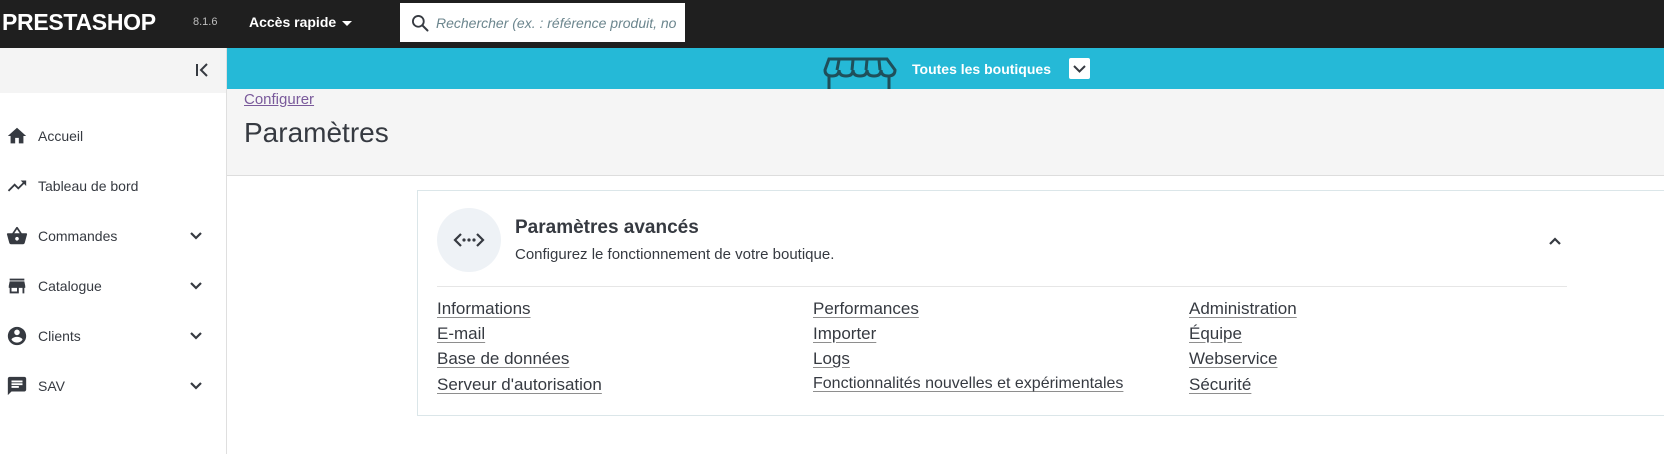 The width and height of the screenshot is (1664, 454). I want to click on prestashop-logo: PRESTASHOP, so click(79, 22).